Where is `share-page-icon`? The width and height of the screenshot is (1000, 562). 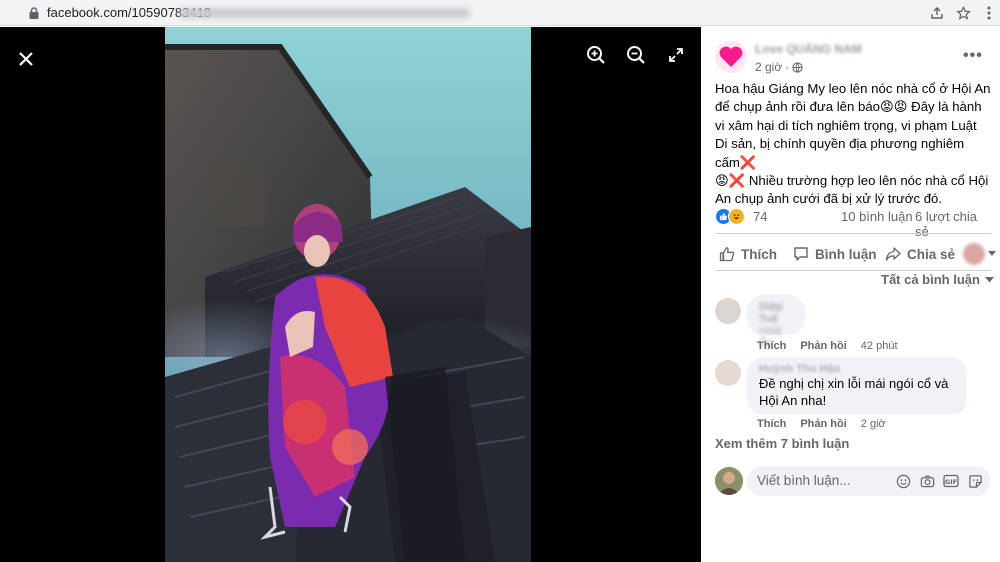
share-page-icon is located at coordinates (937, 13).